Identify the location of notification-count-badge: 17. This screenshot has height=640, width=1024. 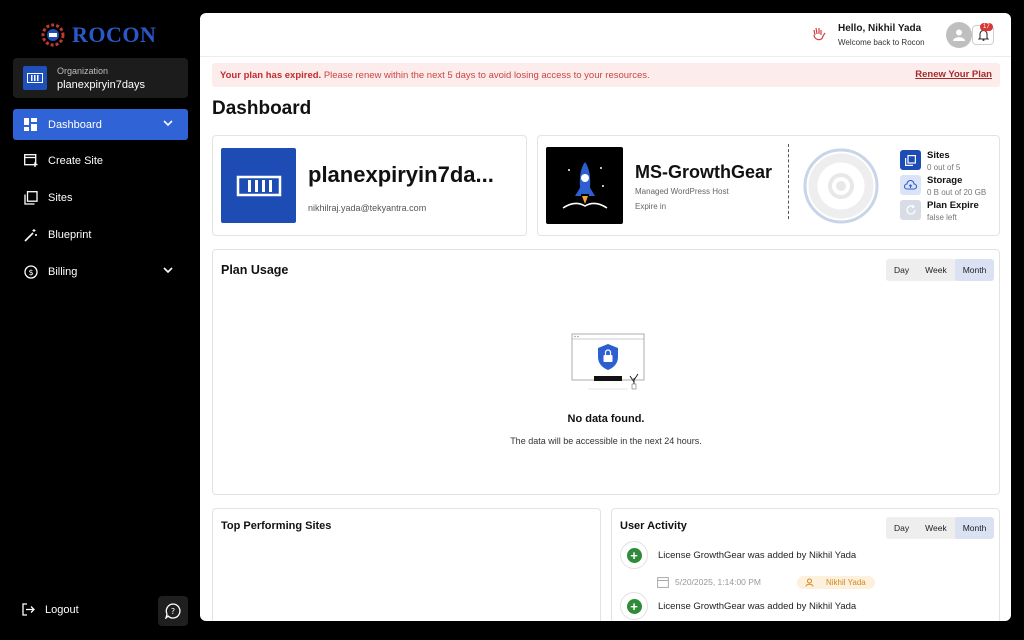
(986, 27).